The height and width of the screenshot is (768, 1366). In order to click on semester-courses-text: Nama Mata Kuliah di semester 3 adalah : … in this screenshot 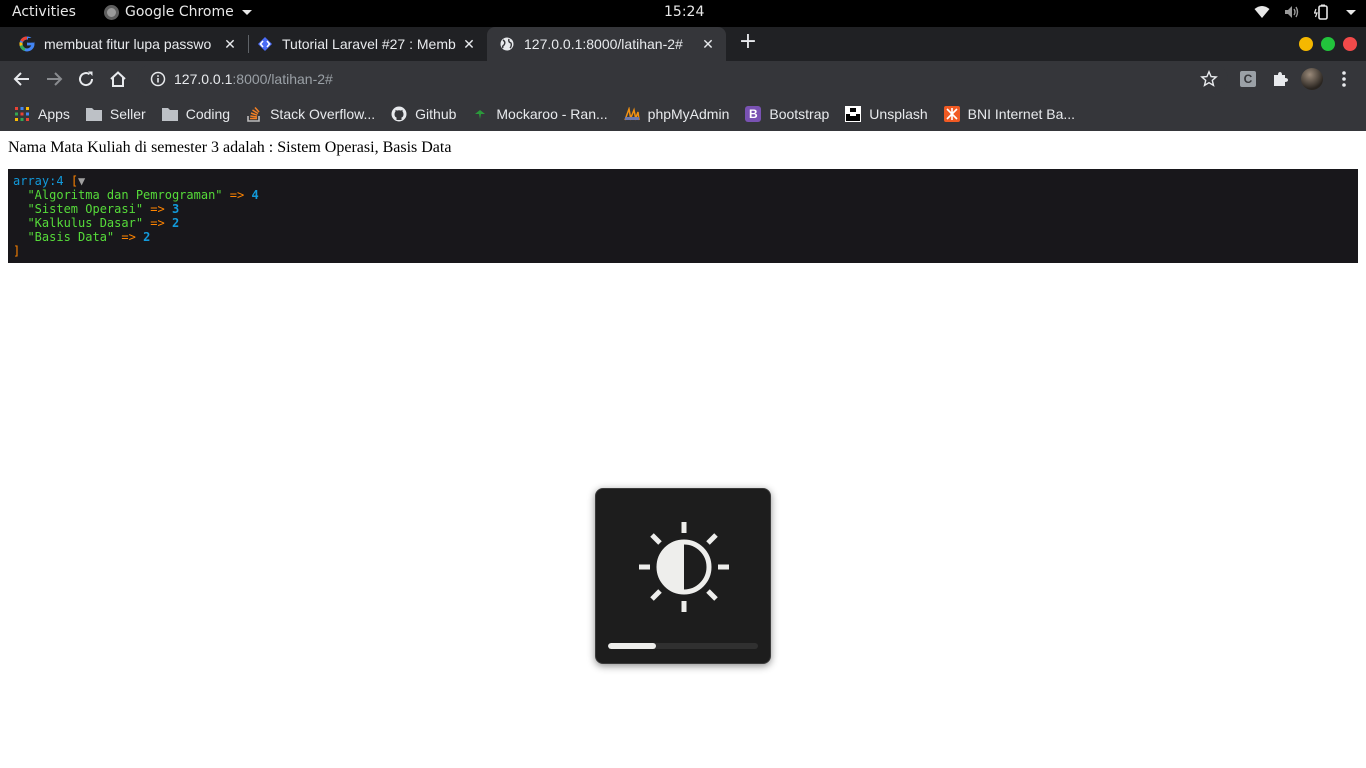, I will do `click(230, 147)`.